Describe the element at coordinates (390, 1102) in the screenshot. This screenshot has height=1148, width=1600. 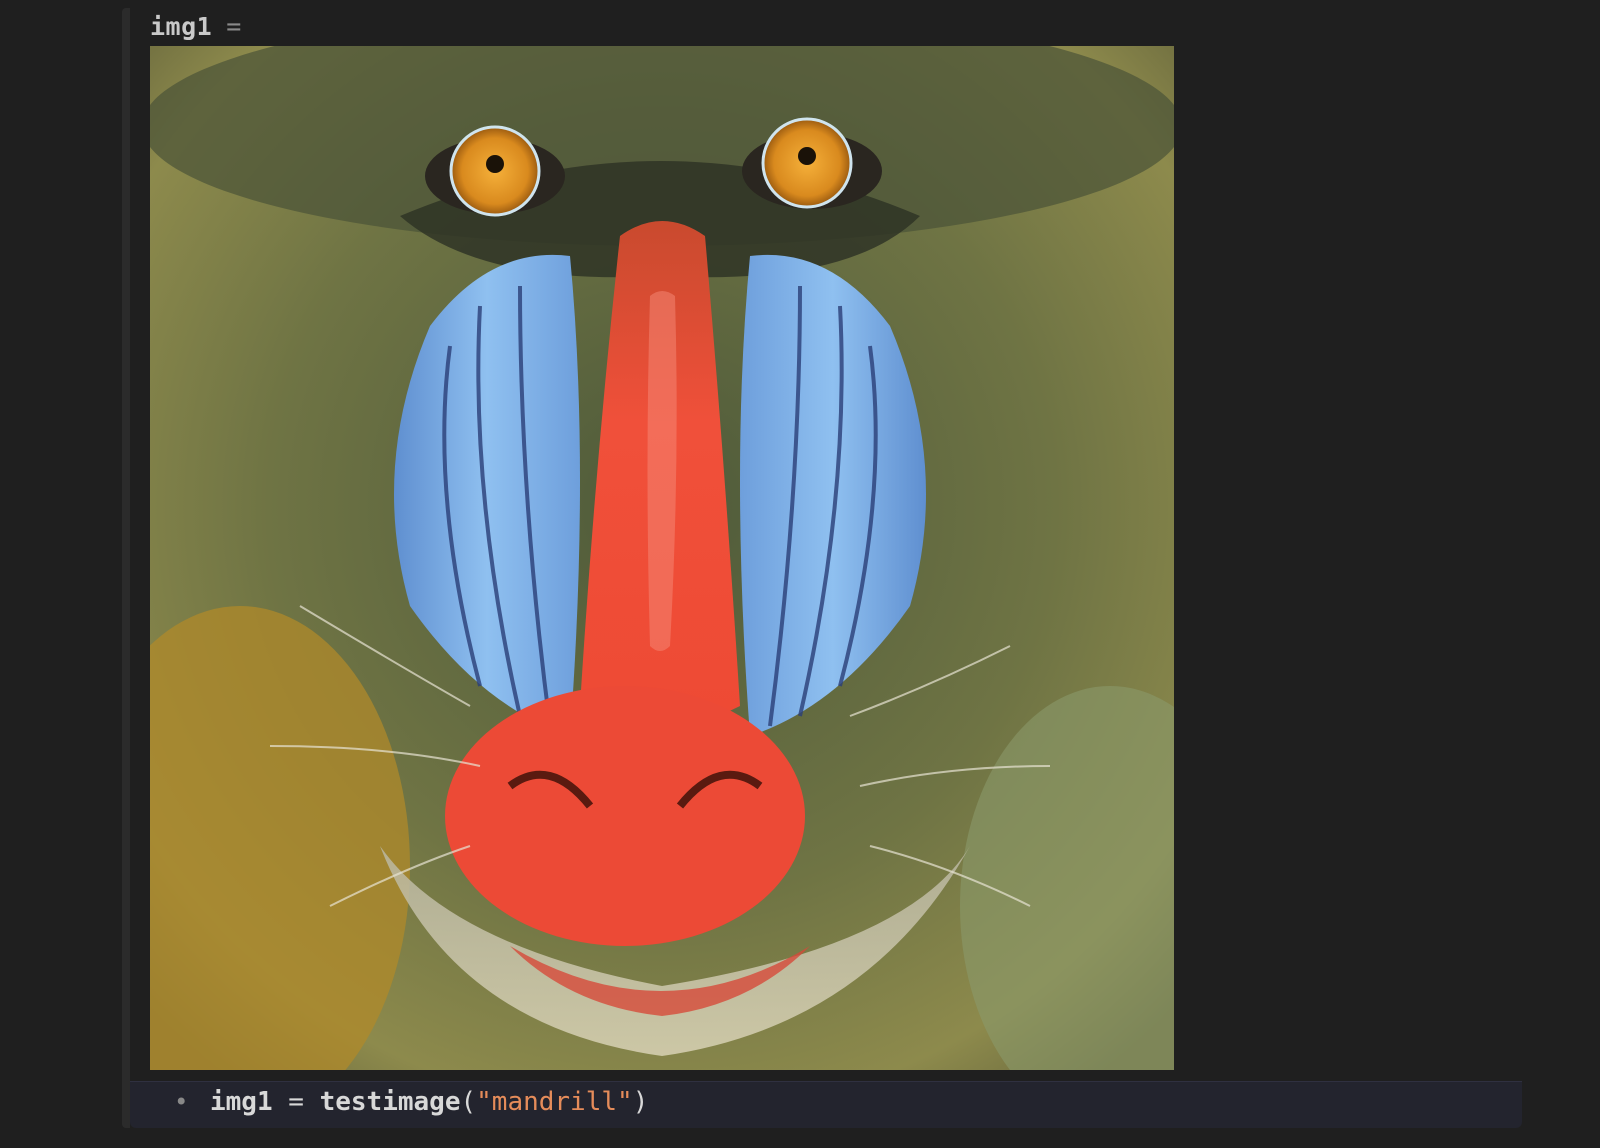
I see `code-function-name: testimage` at that location.